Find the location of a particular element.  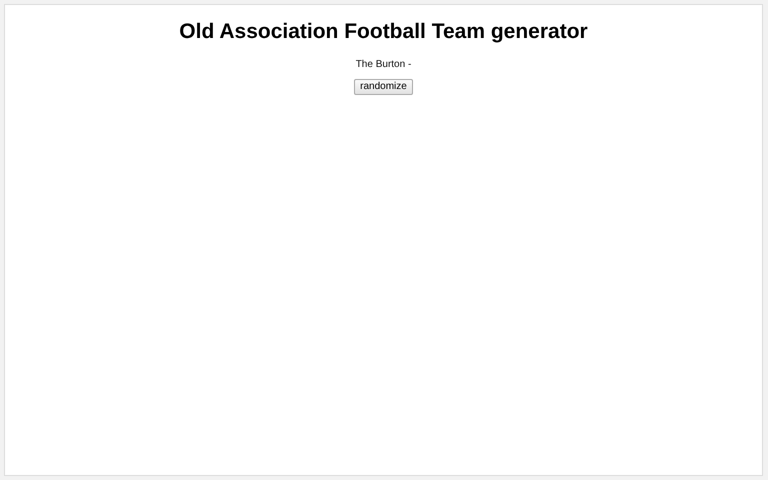

team-name-text: The Burton - is located at coordinates (384, 65).